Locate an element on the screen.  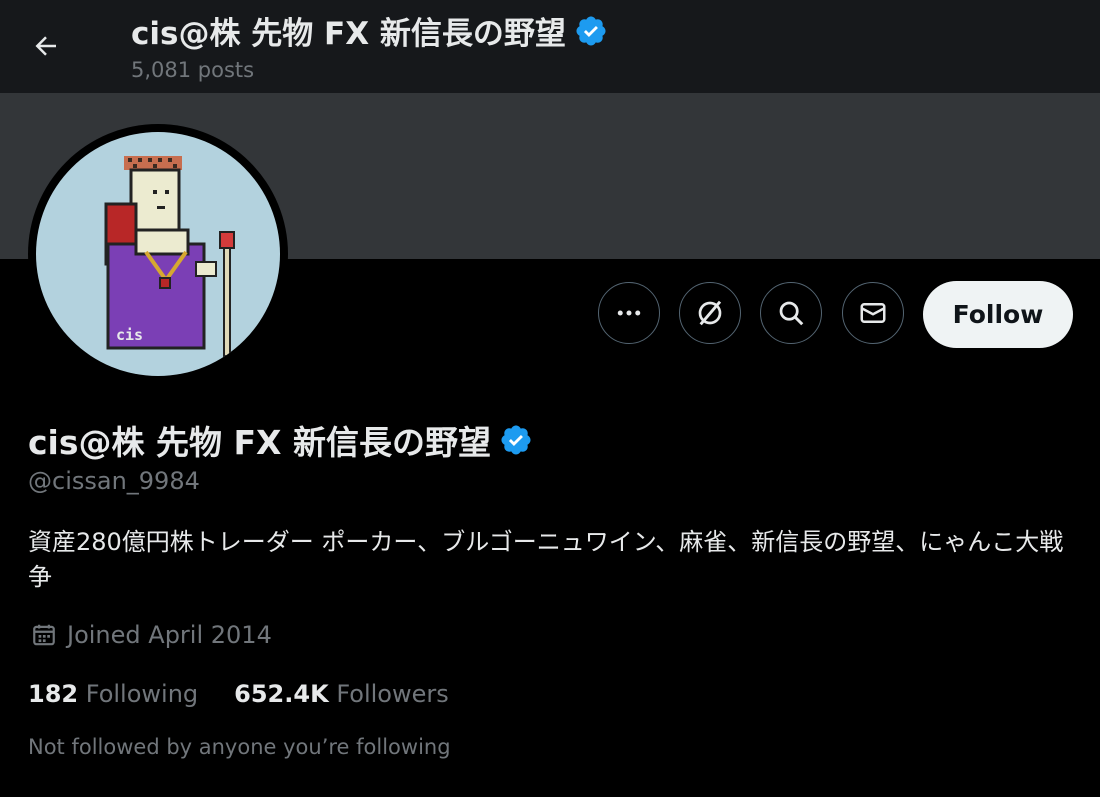
arrow-left-icon is located at coordinates (45, 46).